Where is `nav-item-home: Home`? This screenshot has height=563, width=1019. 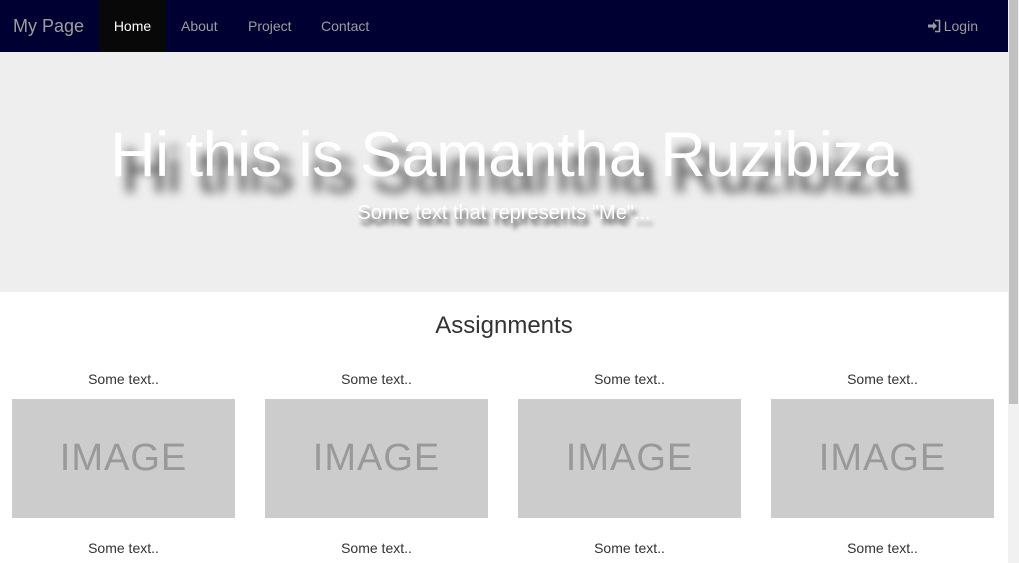
nav-item-home: Home is located at coordinates (132, 26).